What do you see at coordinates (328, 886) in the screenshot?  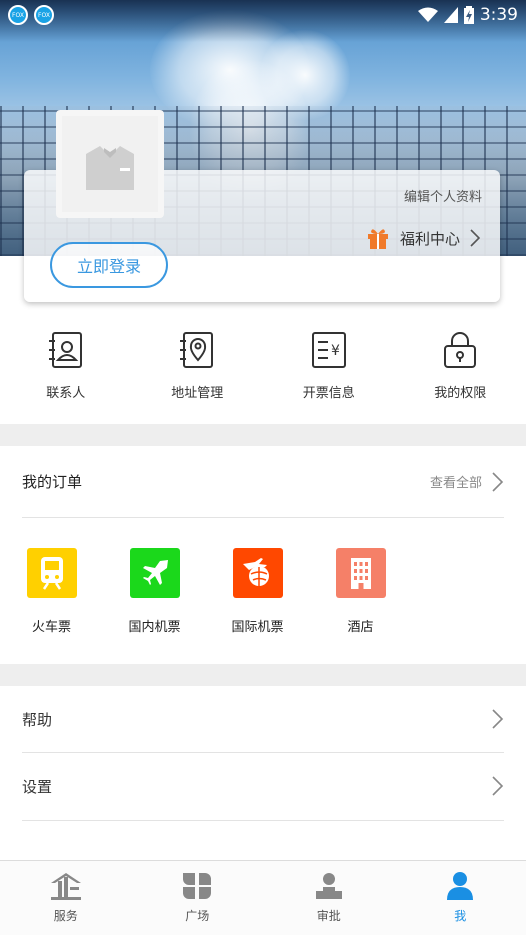 I see `approval-icon` at bounding box center [328, 886].